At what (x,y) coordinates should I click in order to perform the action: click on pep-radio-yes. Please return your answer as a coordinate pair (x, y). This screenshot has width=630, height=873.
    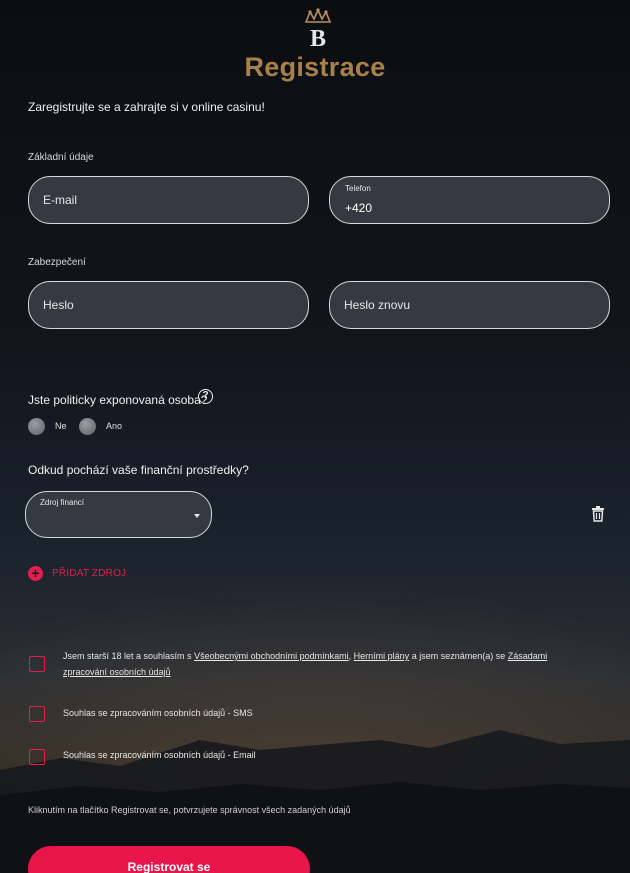
    Looking at the image, I should click on (87, 426).